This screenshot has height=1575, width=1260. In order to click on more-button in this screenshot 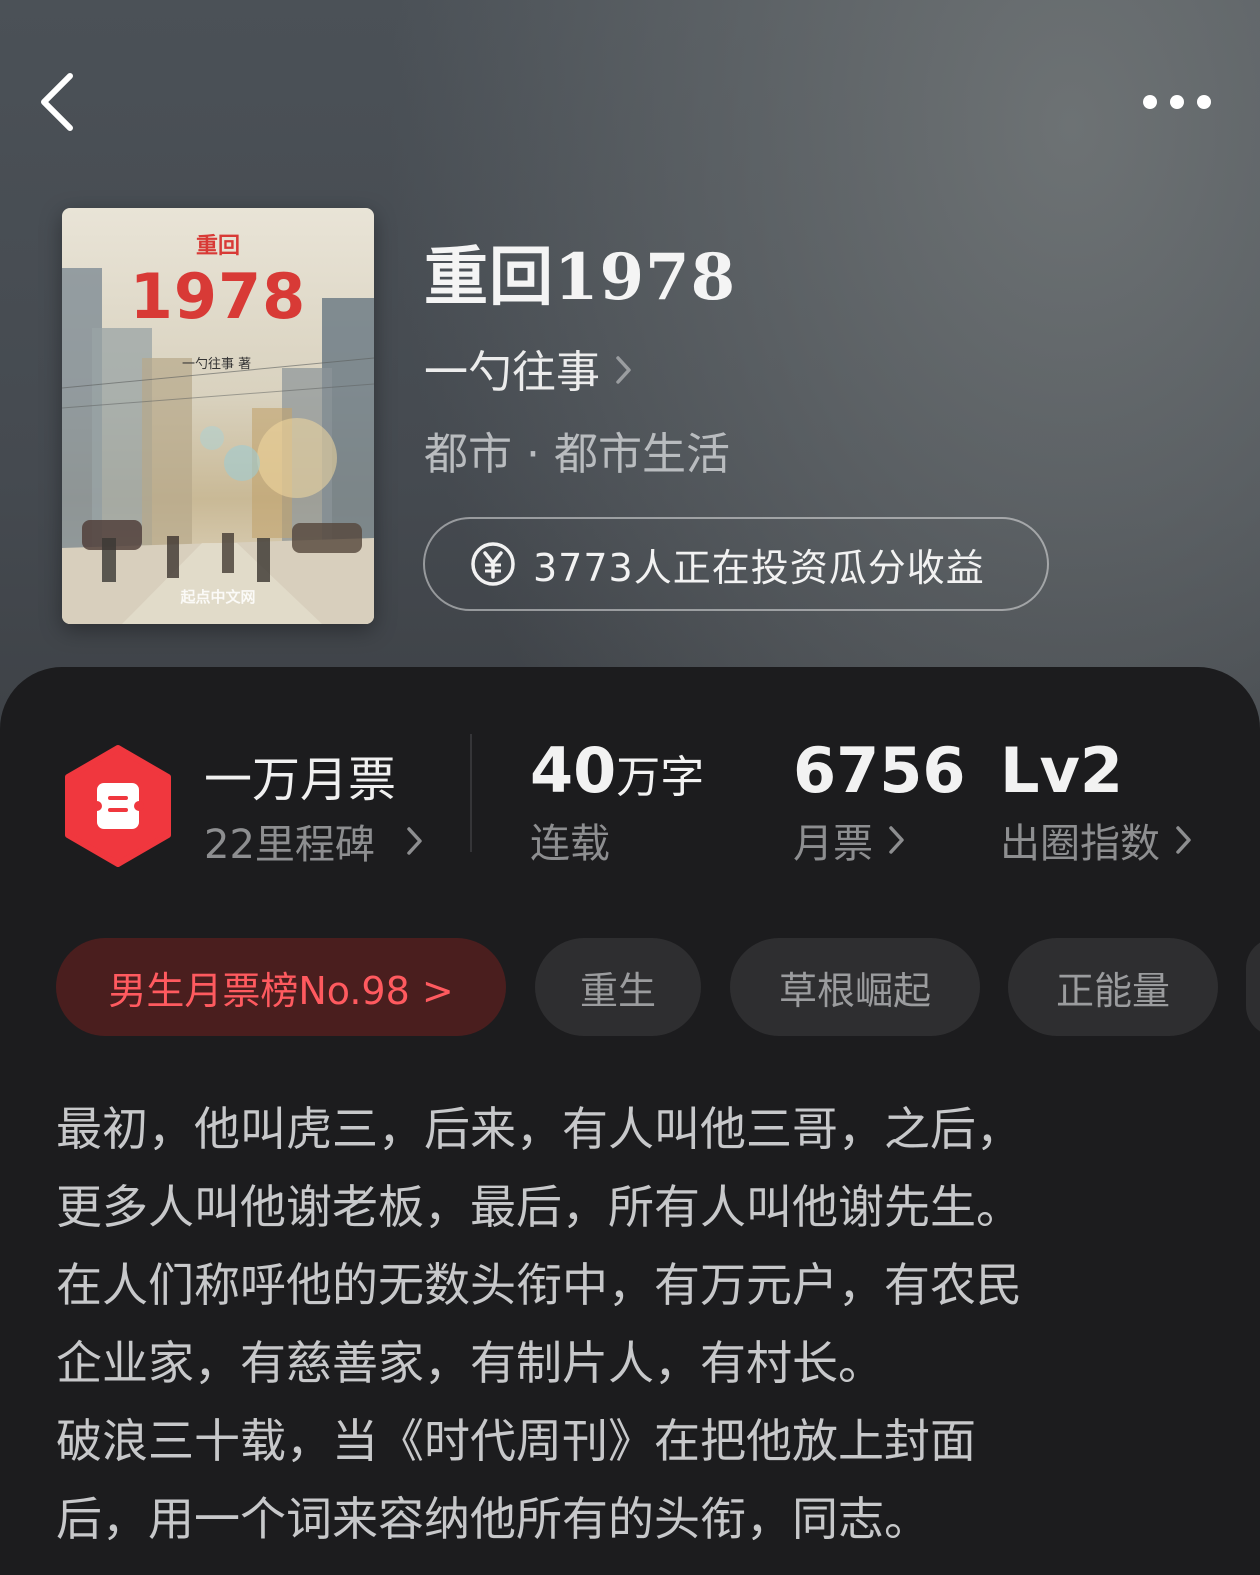, I will do `click(1180, 103)`.